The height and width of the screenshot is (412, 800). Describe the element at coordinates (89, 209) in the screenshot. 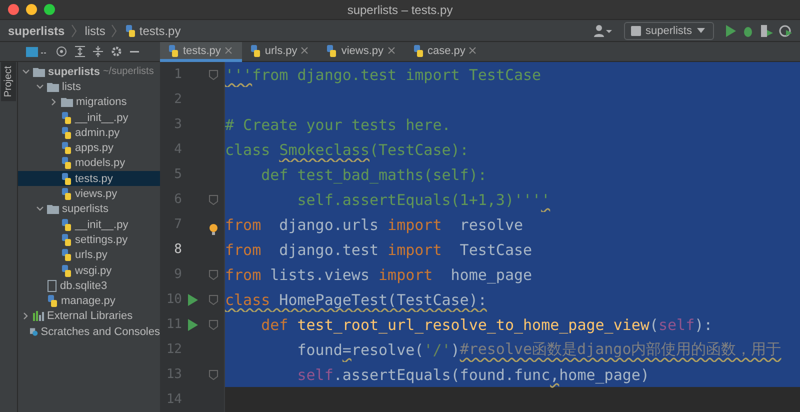

I see `tree-item: superlists` at that location.